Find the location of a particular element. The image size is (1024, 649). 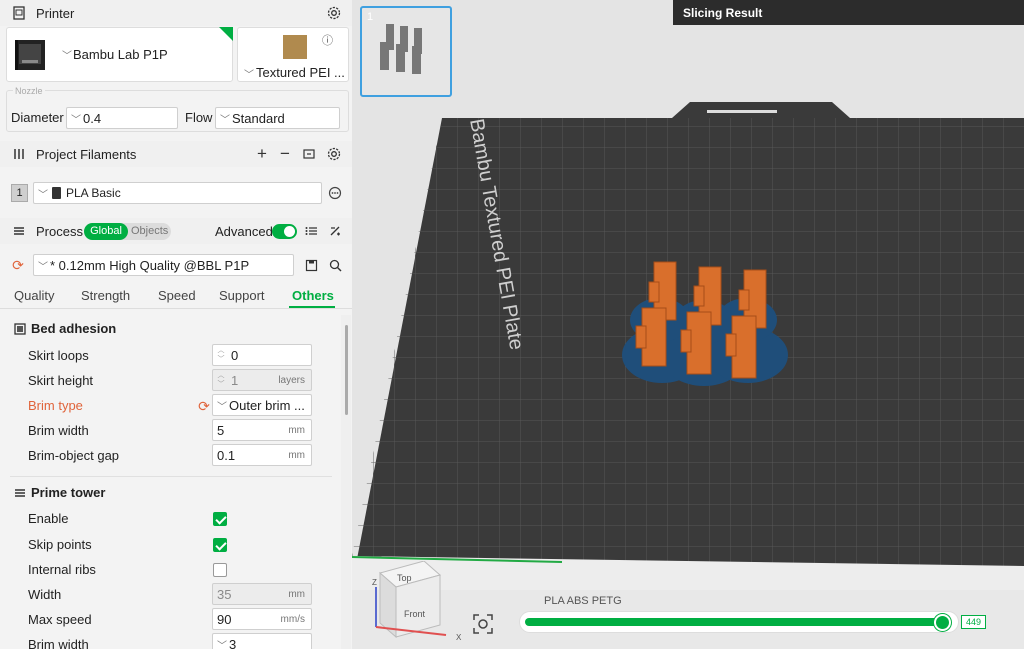

global-objects-toggle: Global Objects is located at coordinates (127, 231).